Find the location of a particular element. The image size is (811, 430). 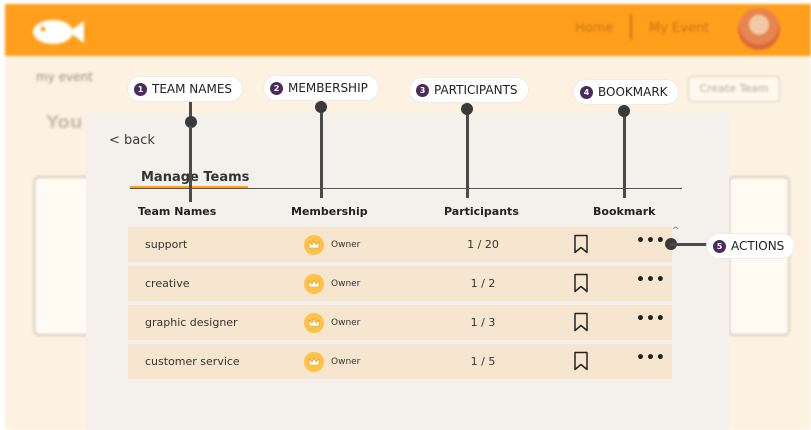

participants-count: 1 / 3 is located at coordinates (483, 322).